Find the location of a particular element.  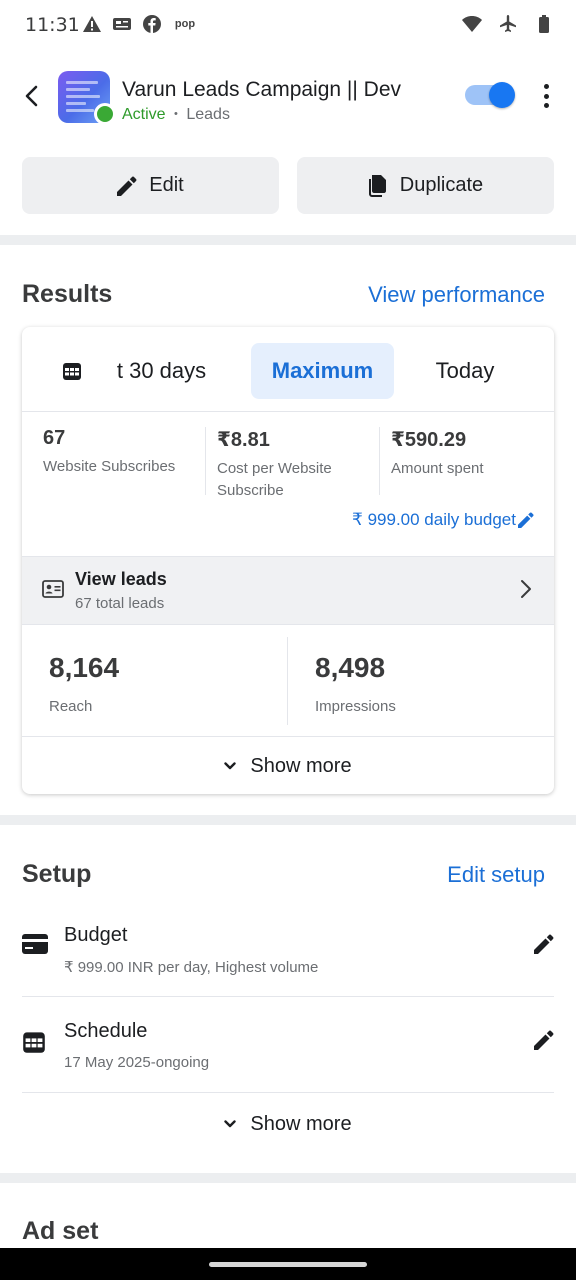

impressions-value: 8,498 is located at coordinates (350, 667).